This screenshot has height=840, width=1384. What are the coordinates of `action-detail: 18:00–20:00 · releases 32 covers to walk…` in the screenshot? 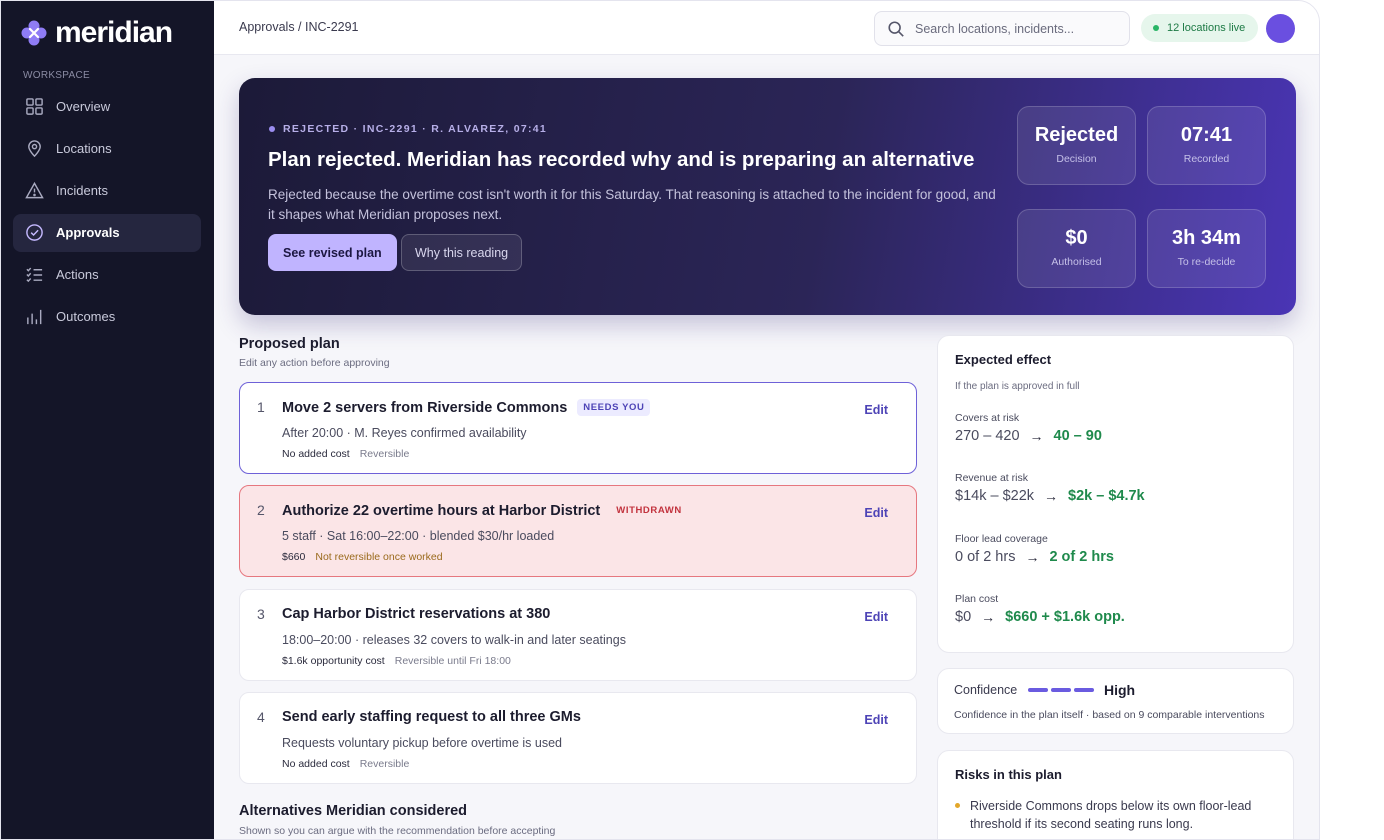 It's located at (454, 640).